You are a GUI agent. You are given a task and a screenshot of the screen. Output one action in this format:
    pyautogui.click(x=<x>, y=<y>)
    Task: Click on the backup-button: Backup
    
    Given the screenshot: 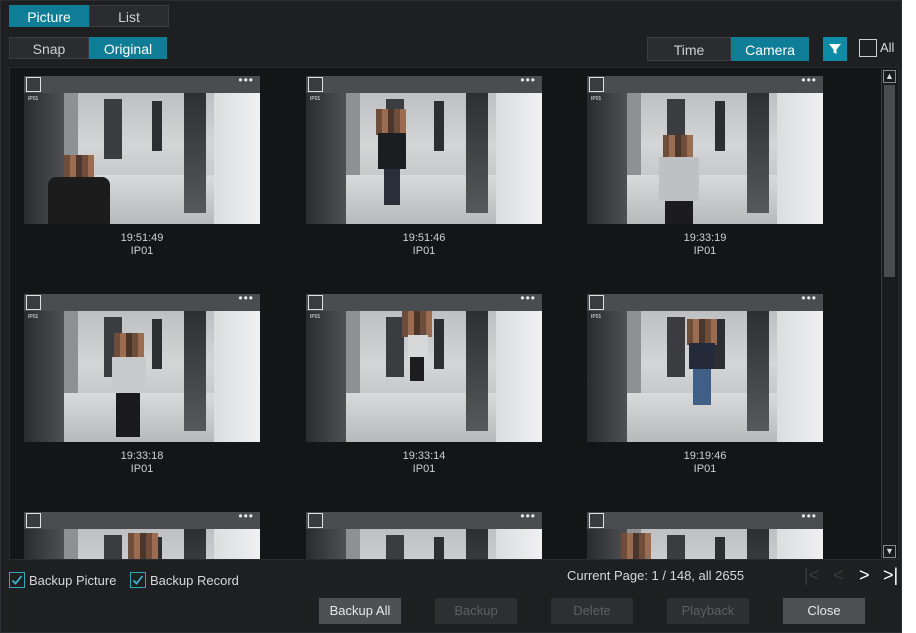 What is the action you would take?
    pyautogui.click(x=476, y=611)
    